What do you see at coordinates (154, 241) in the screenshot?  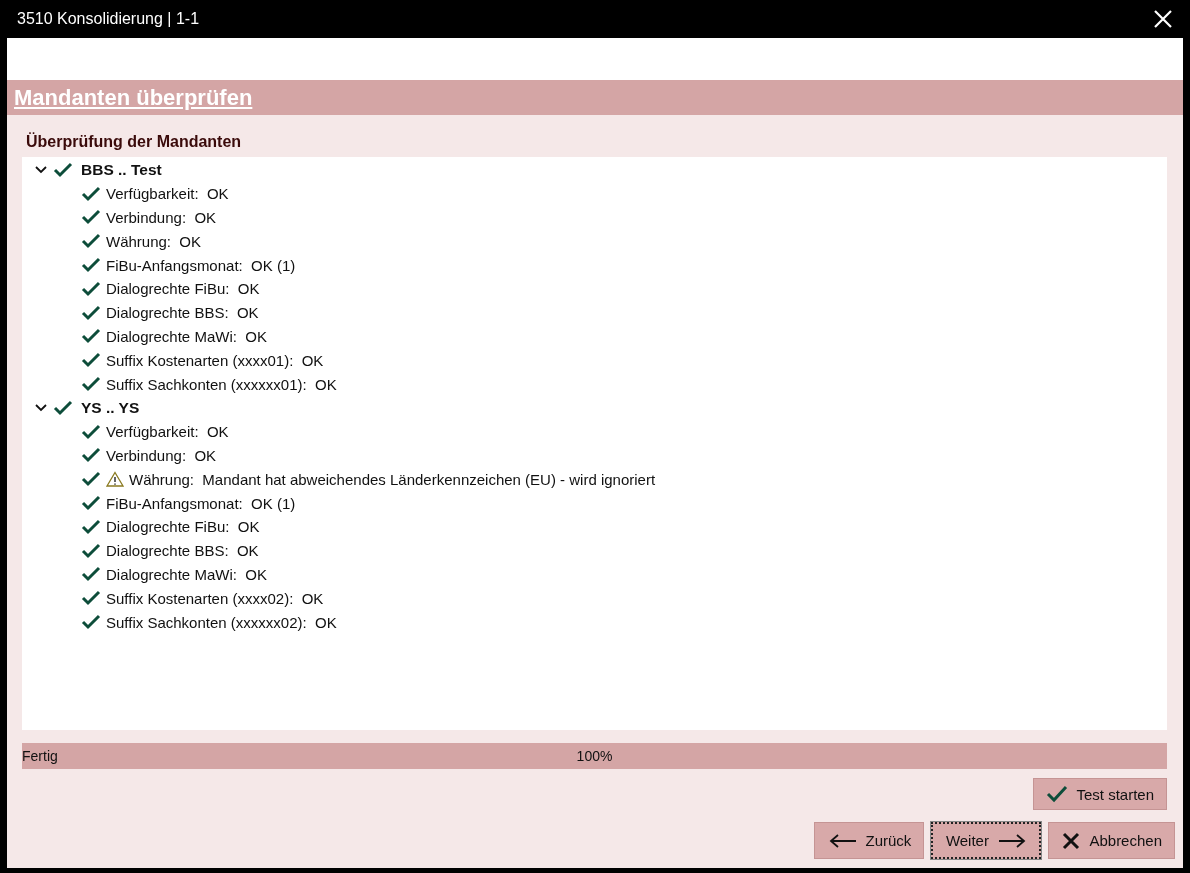 I see `tree-item: Währung: OK` at bounding box center [154, 241].